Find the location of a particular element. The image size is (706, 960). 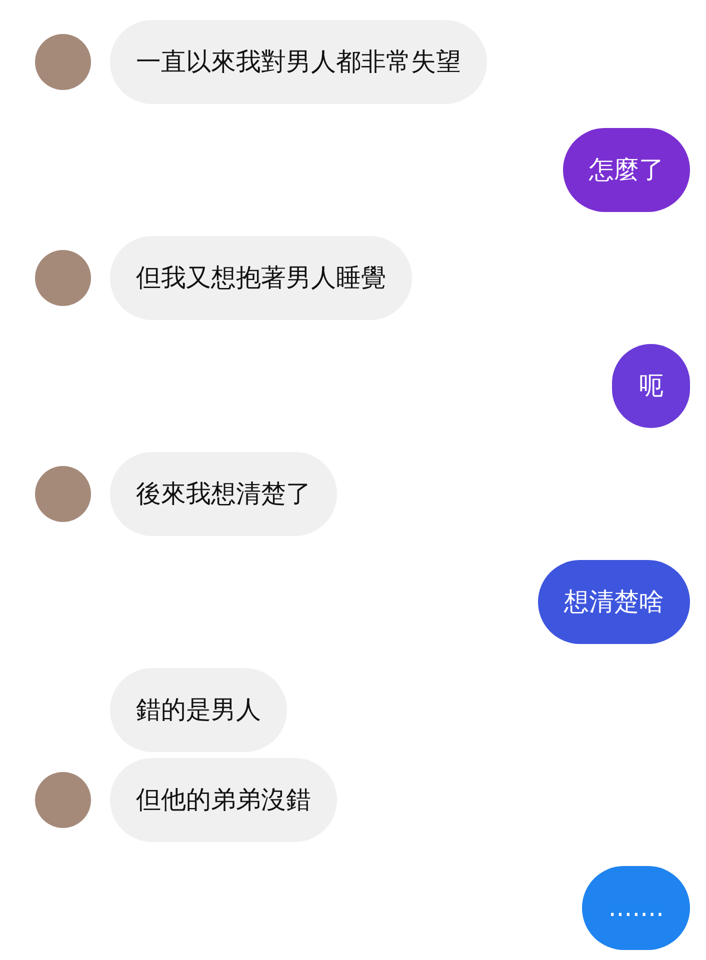

message-bubble: 後來我想清楚了 is located at coordinates (223, 494).